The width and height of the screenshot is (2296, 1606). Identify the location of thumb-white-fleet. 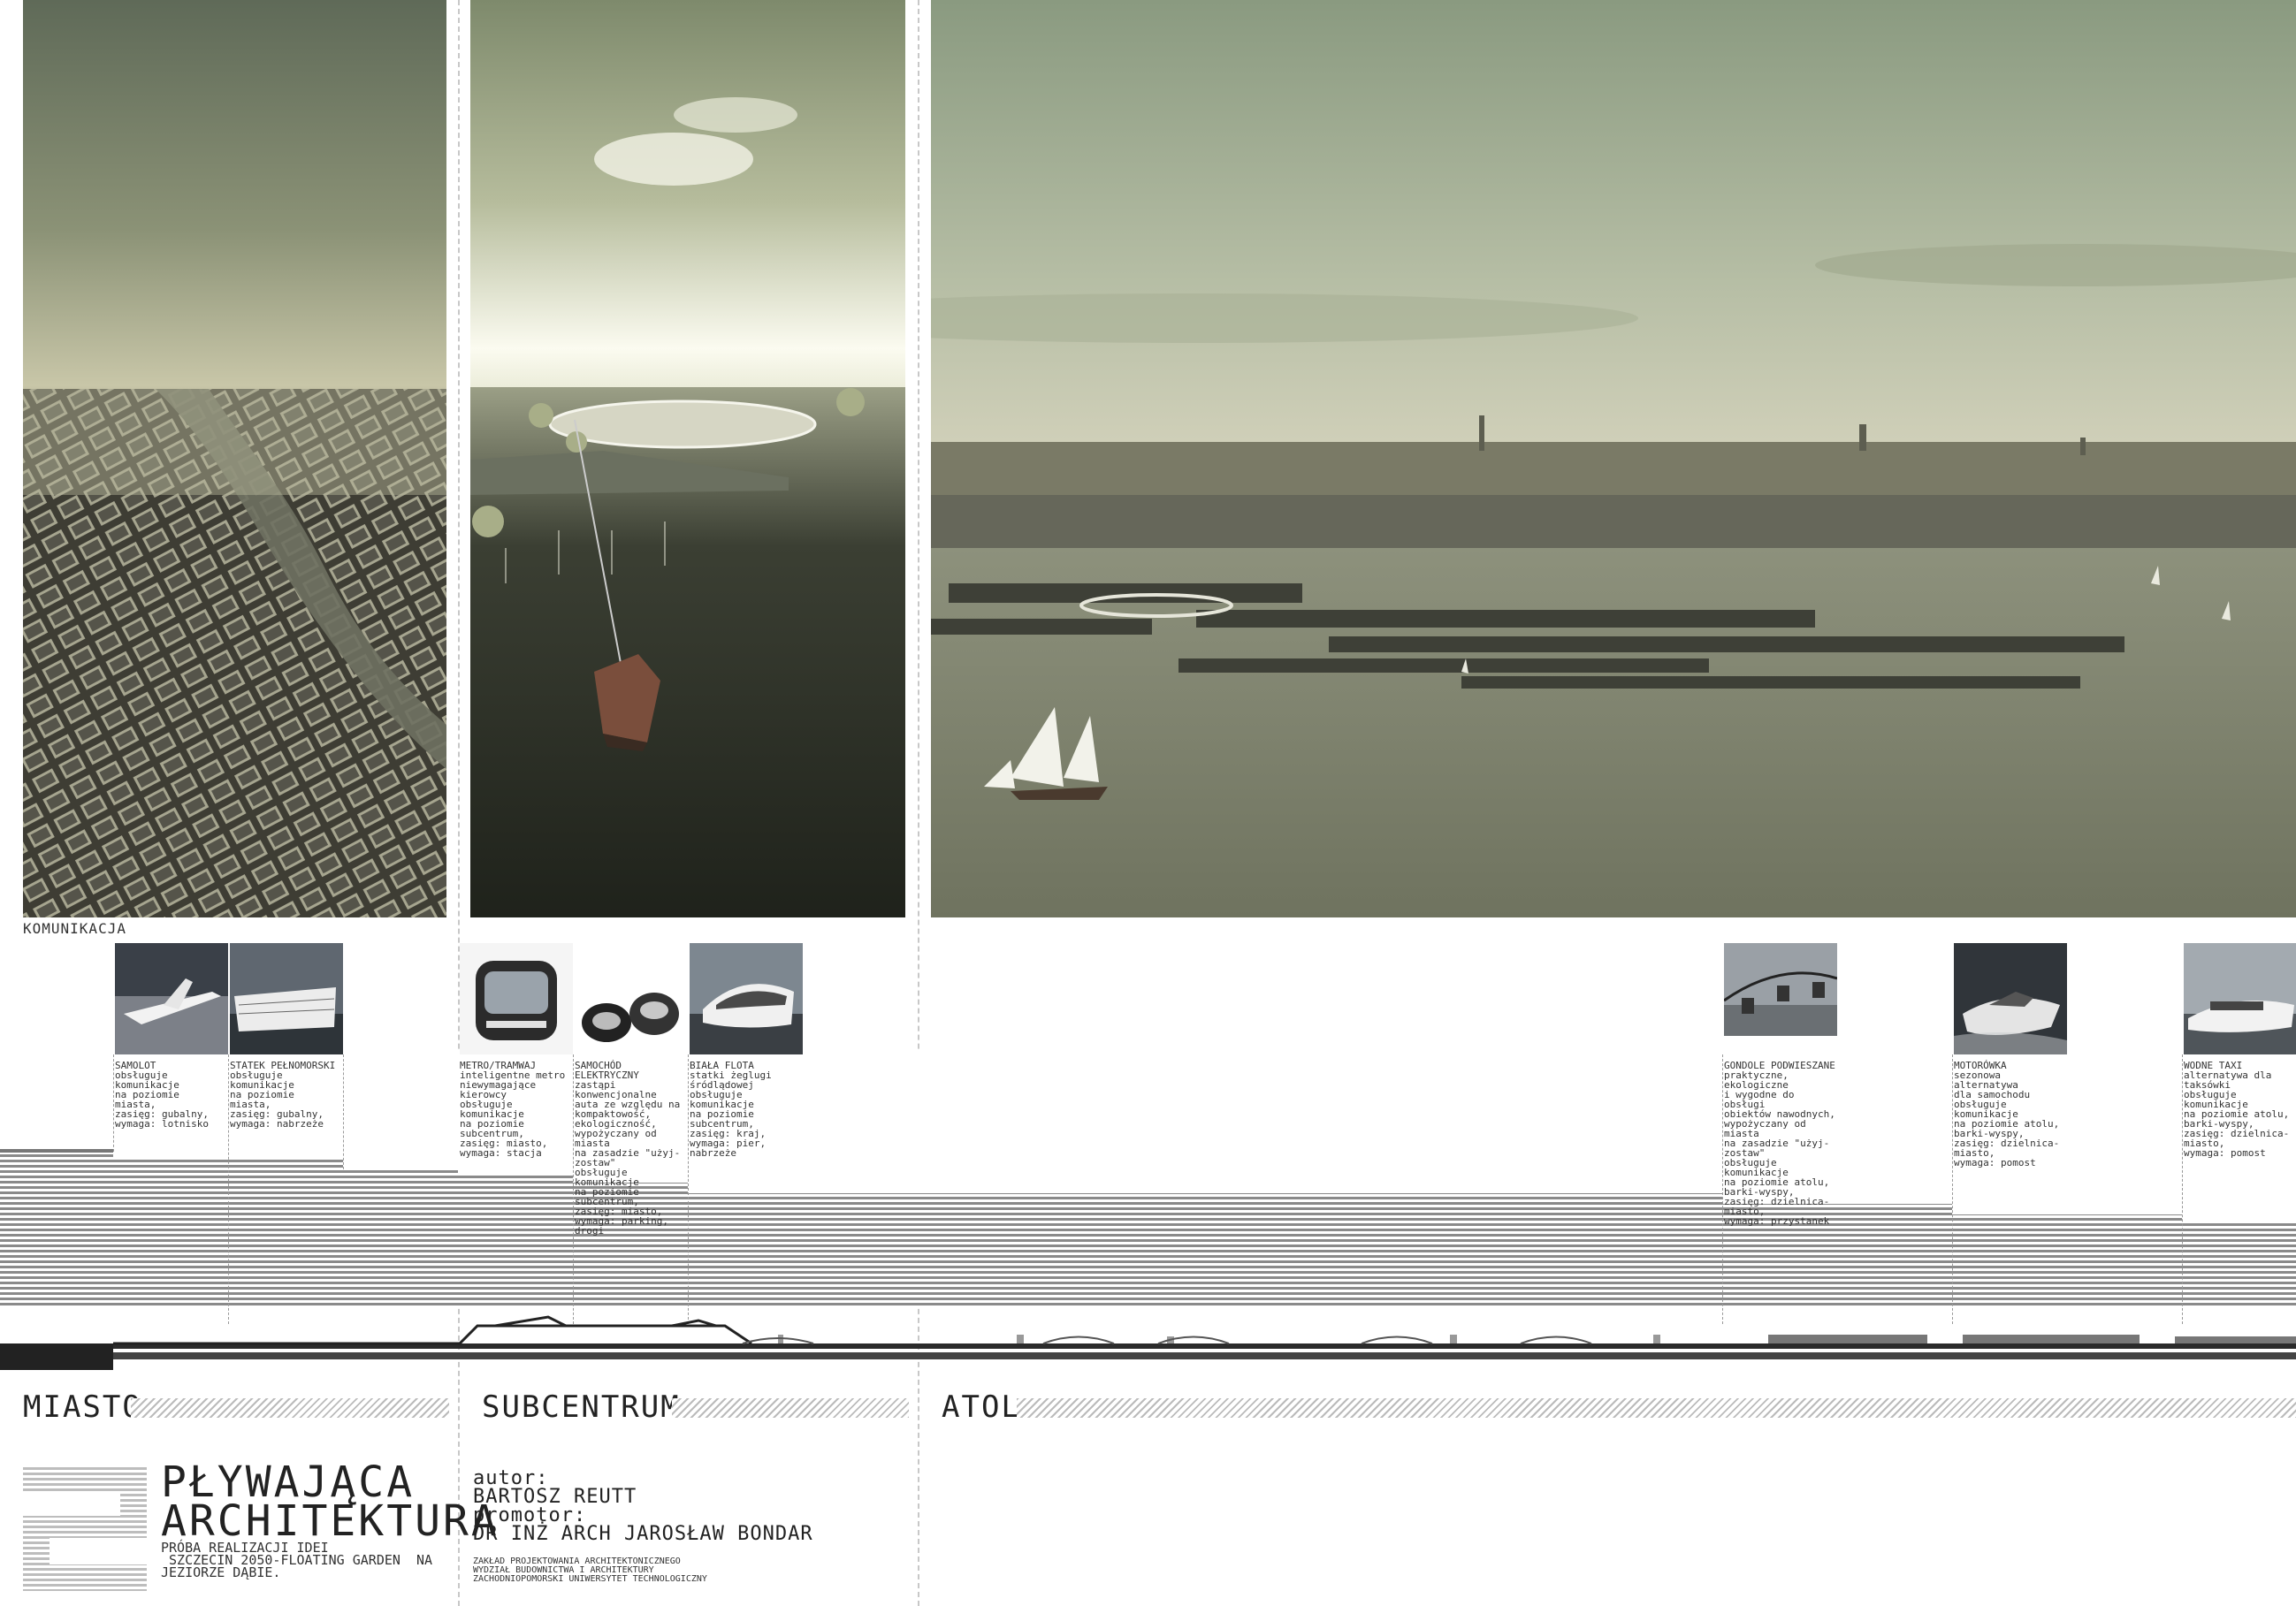
(746, 998).